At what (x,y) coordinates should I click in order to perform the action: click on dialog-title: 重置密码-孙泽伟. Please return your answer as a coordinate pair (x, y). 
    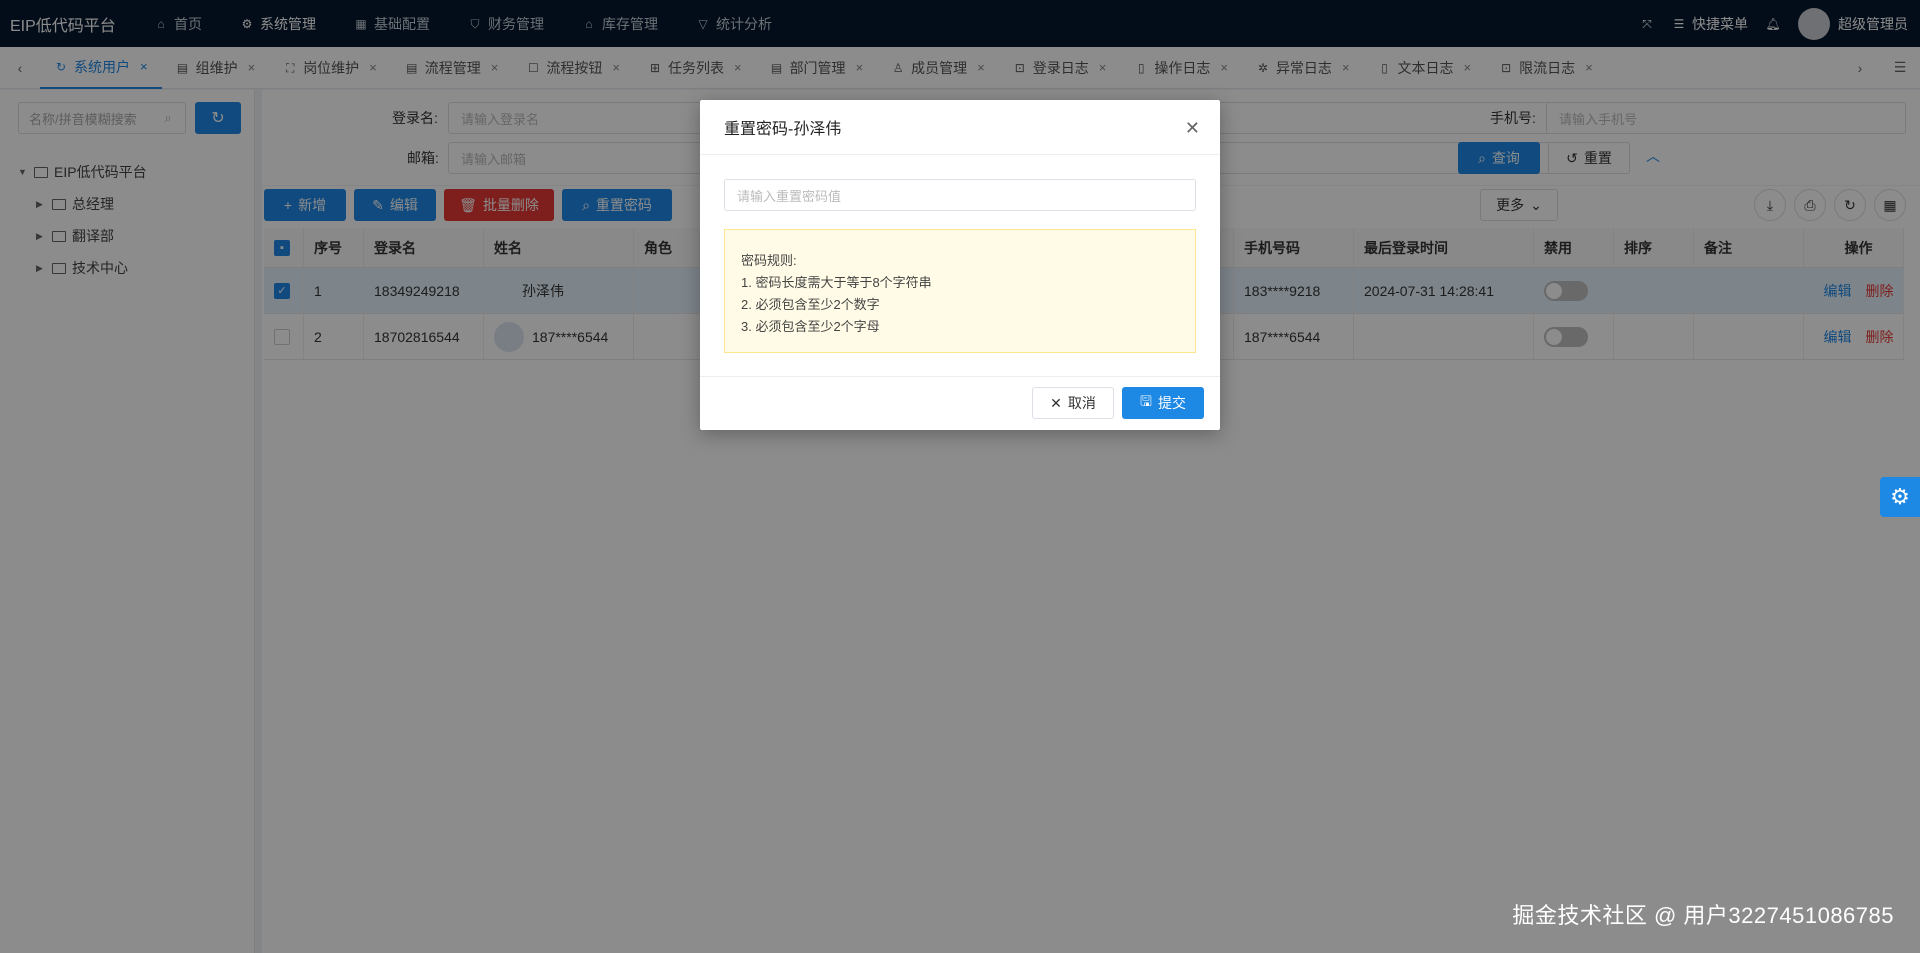
    Looking at the image, I should click on (960, 127).